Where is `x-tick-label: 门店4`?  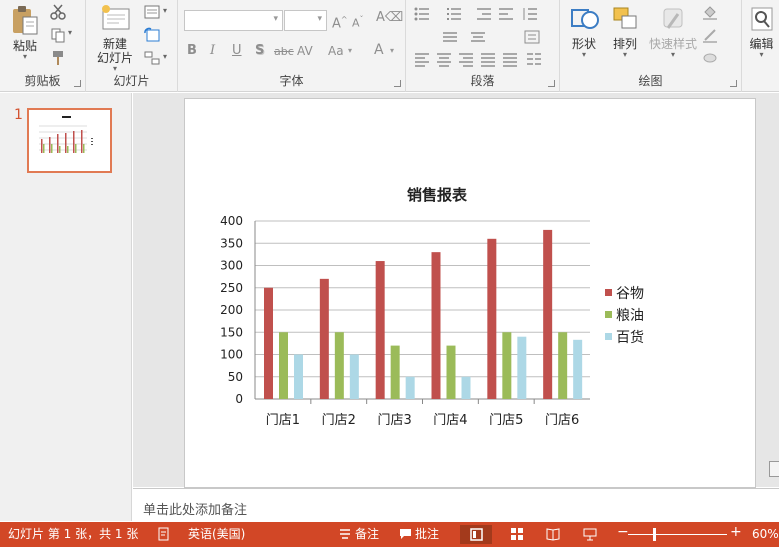 x-tick-label: 门店4 is located at coordinates (450, 420).